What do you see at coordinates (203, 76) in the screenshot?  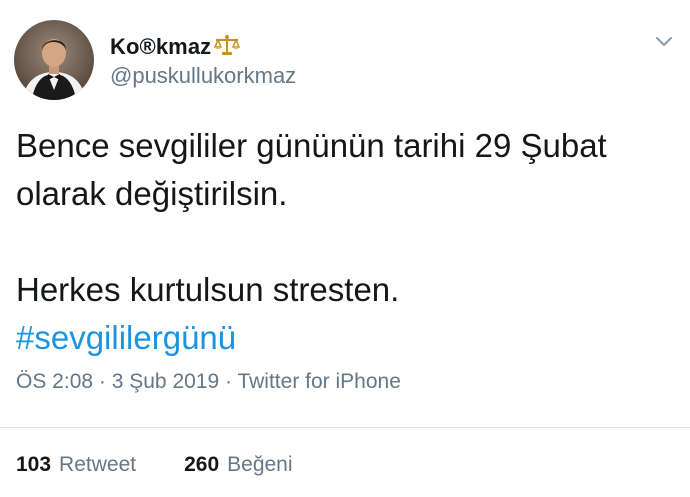 I see `author-handle: @puskullukorkmaz` at bounding box center [203, 76].